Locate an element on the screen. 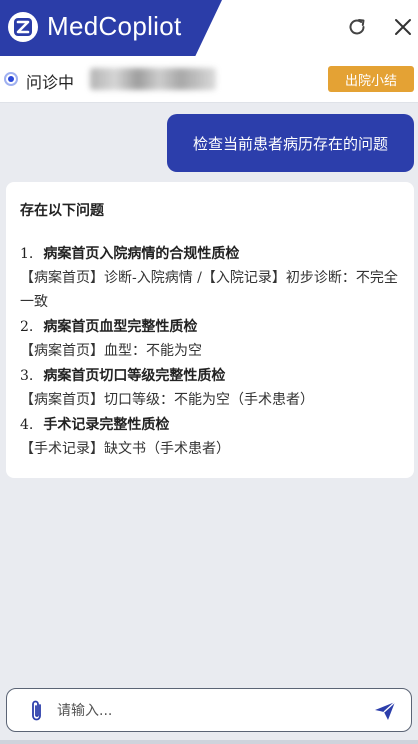 This screenshot has width=418, height=744. brand-name: MedCopliot is located at coordinates (114, 26).